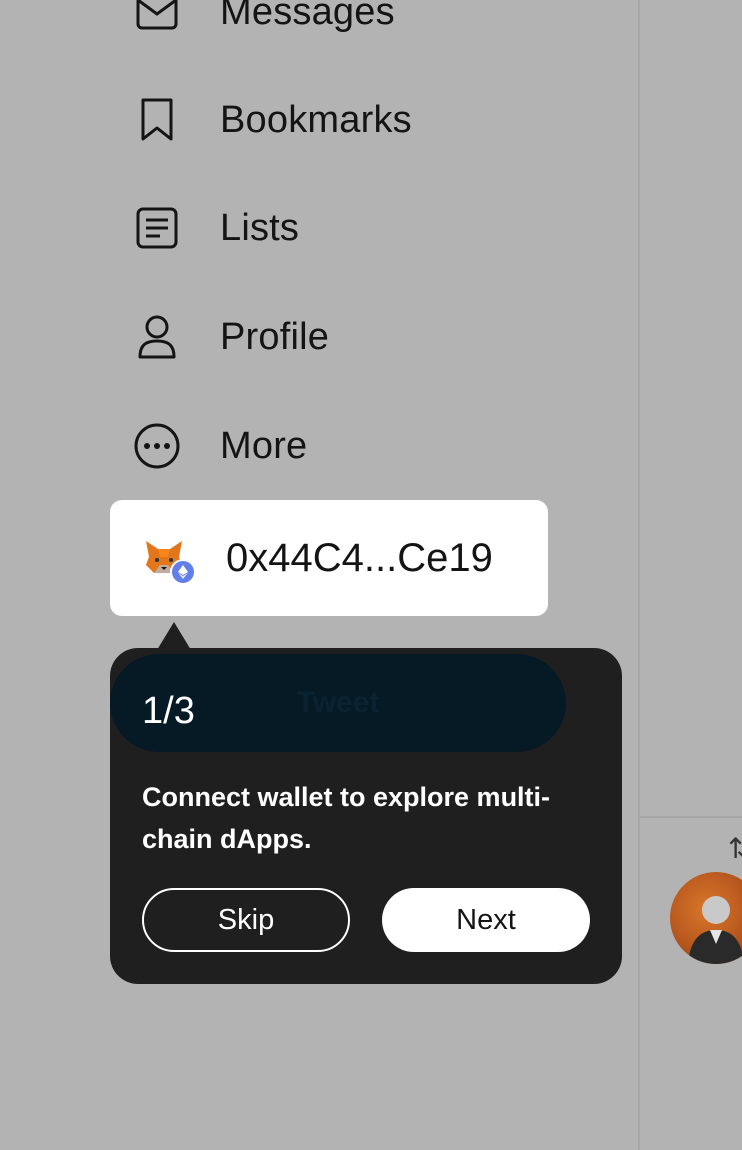 This screenshot has height=1150, width=742. I want to click on sidebar-item-more: More, so click(219, 446).